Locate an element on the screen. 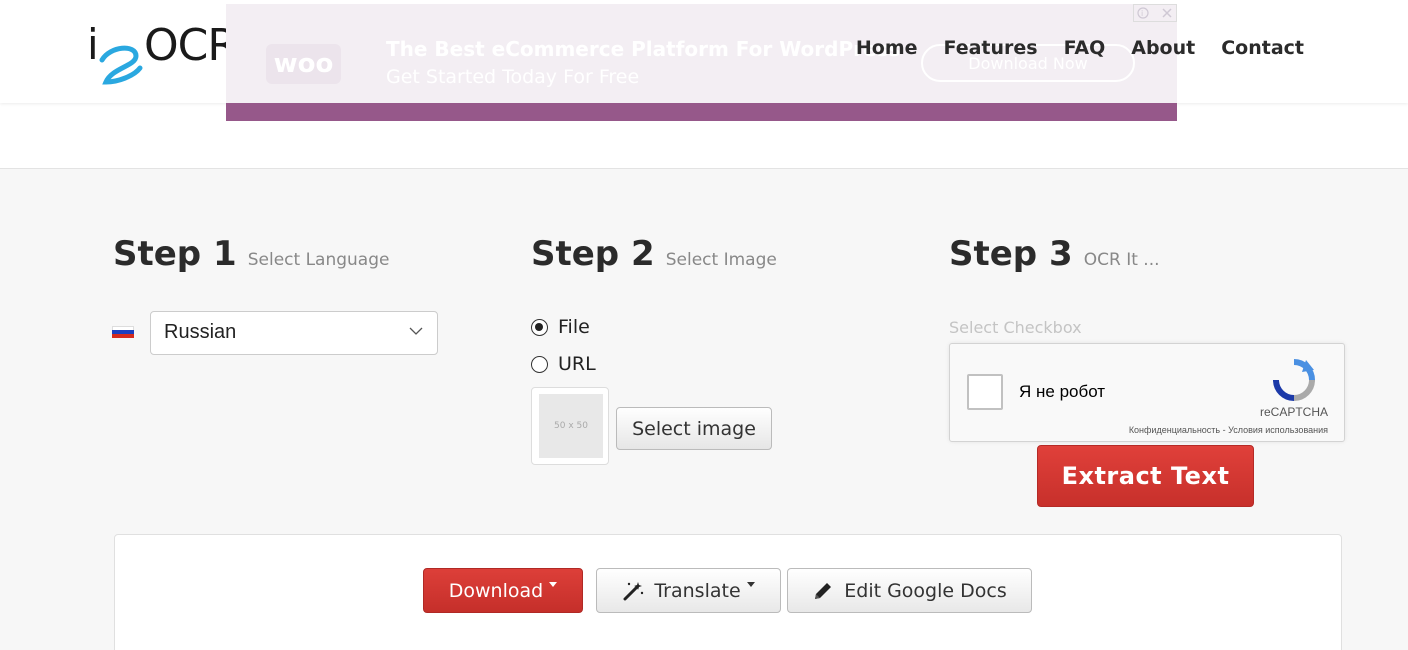 The image size is (1408, 650). translate-label: Translate is located at coordinates (697, 590).